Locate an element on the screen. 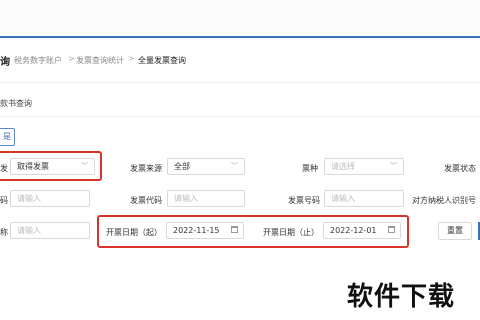  counterparty-name-input: 请输入 is located at coordinates (50, 230).